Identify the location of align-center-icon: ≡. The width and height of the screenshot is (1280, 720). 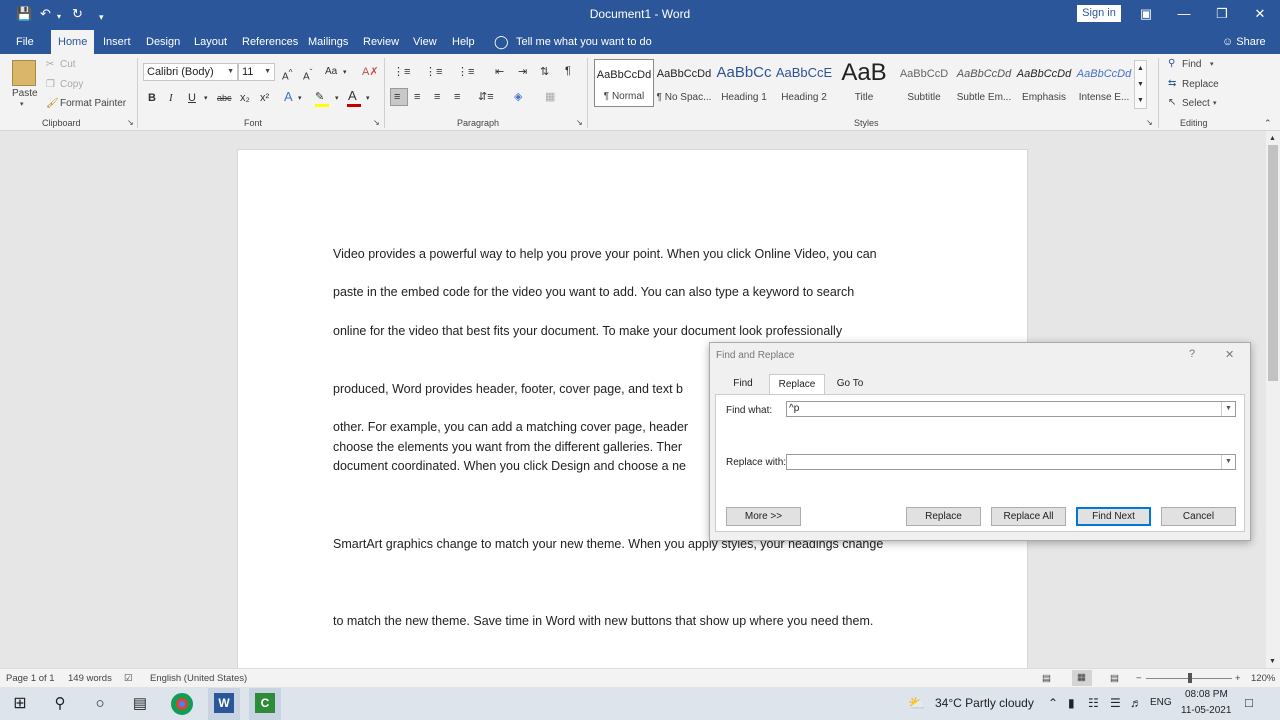
(417, 97).